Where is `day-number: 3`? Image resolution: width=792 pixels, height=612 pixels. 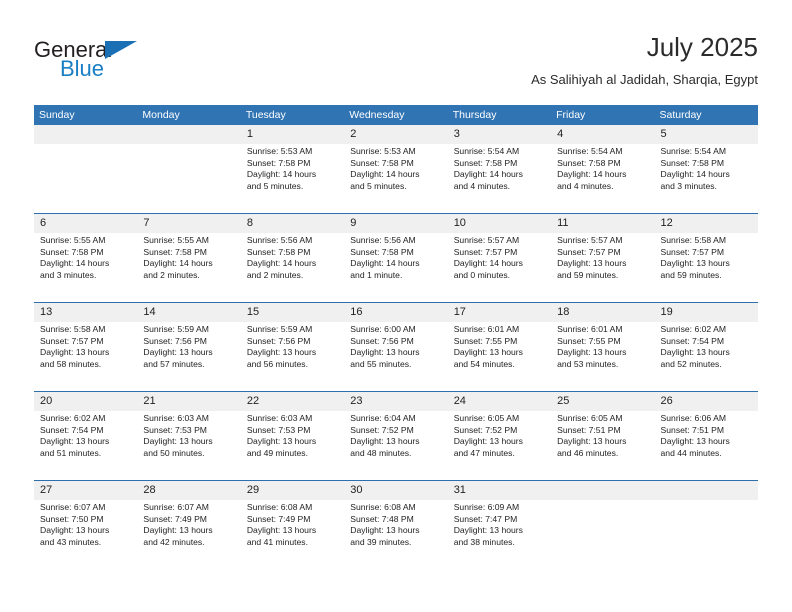 day-number: 3 is located at coordinates (499, 134).